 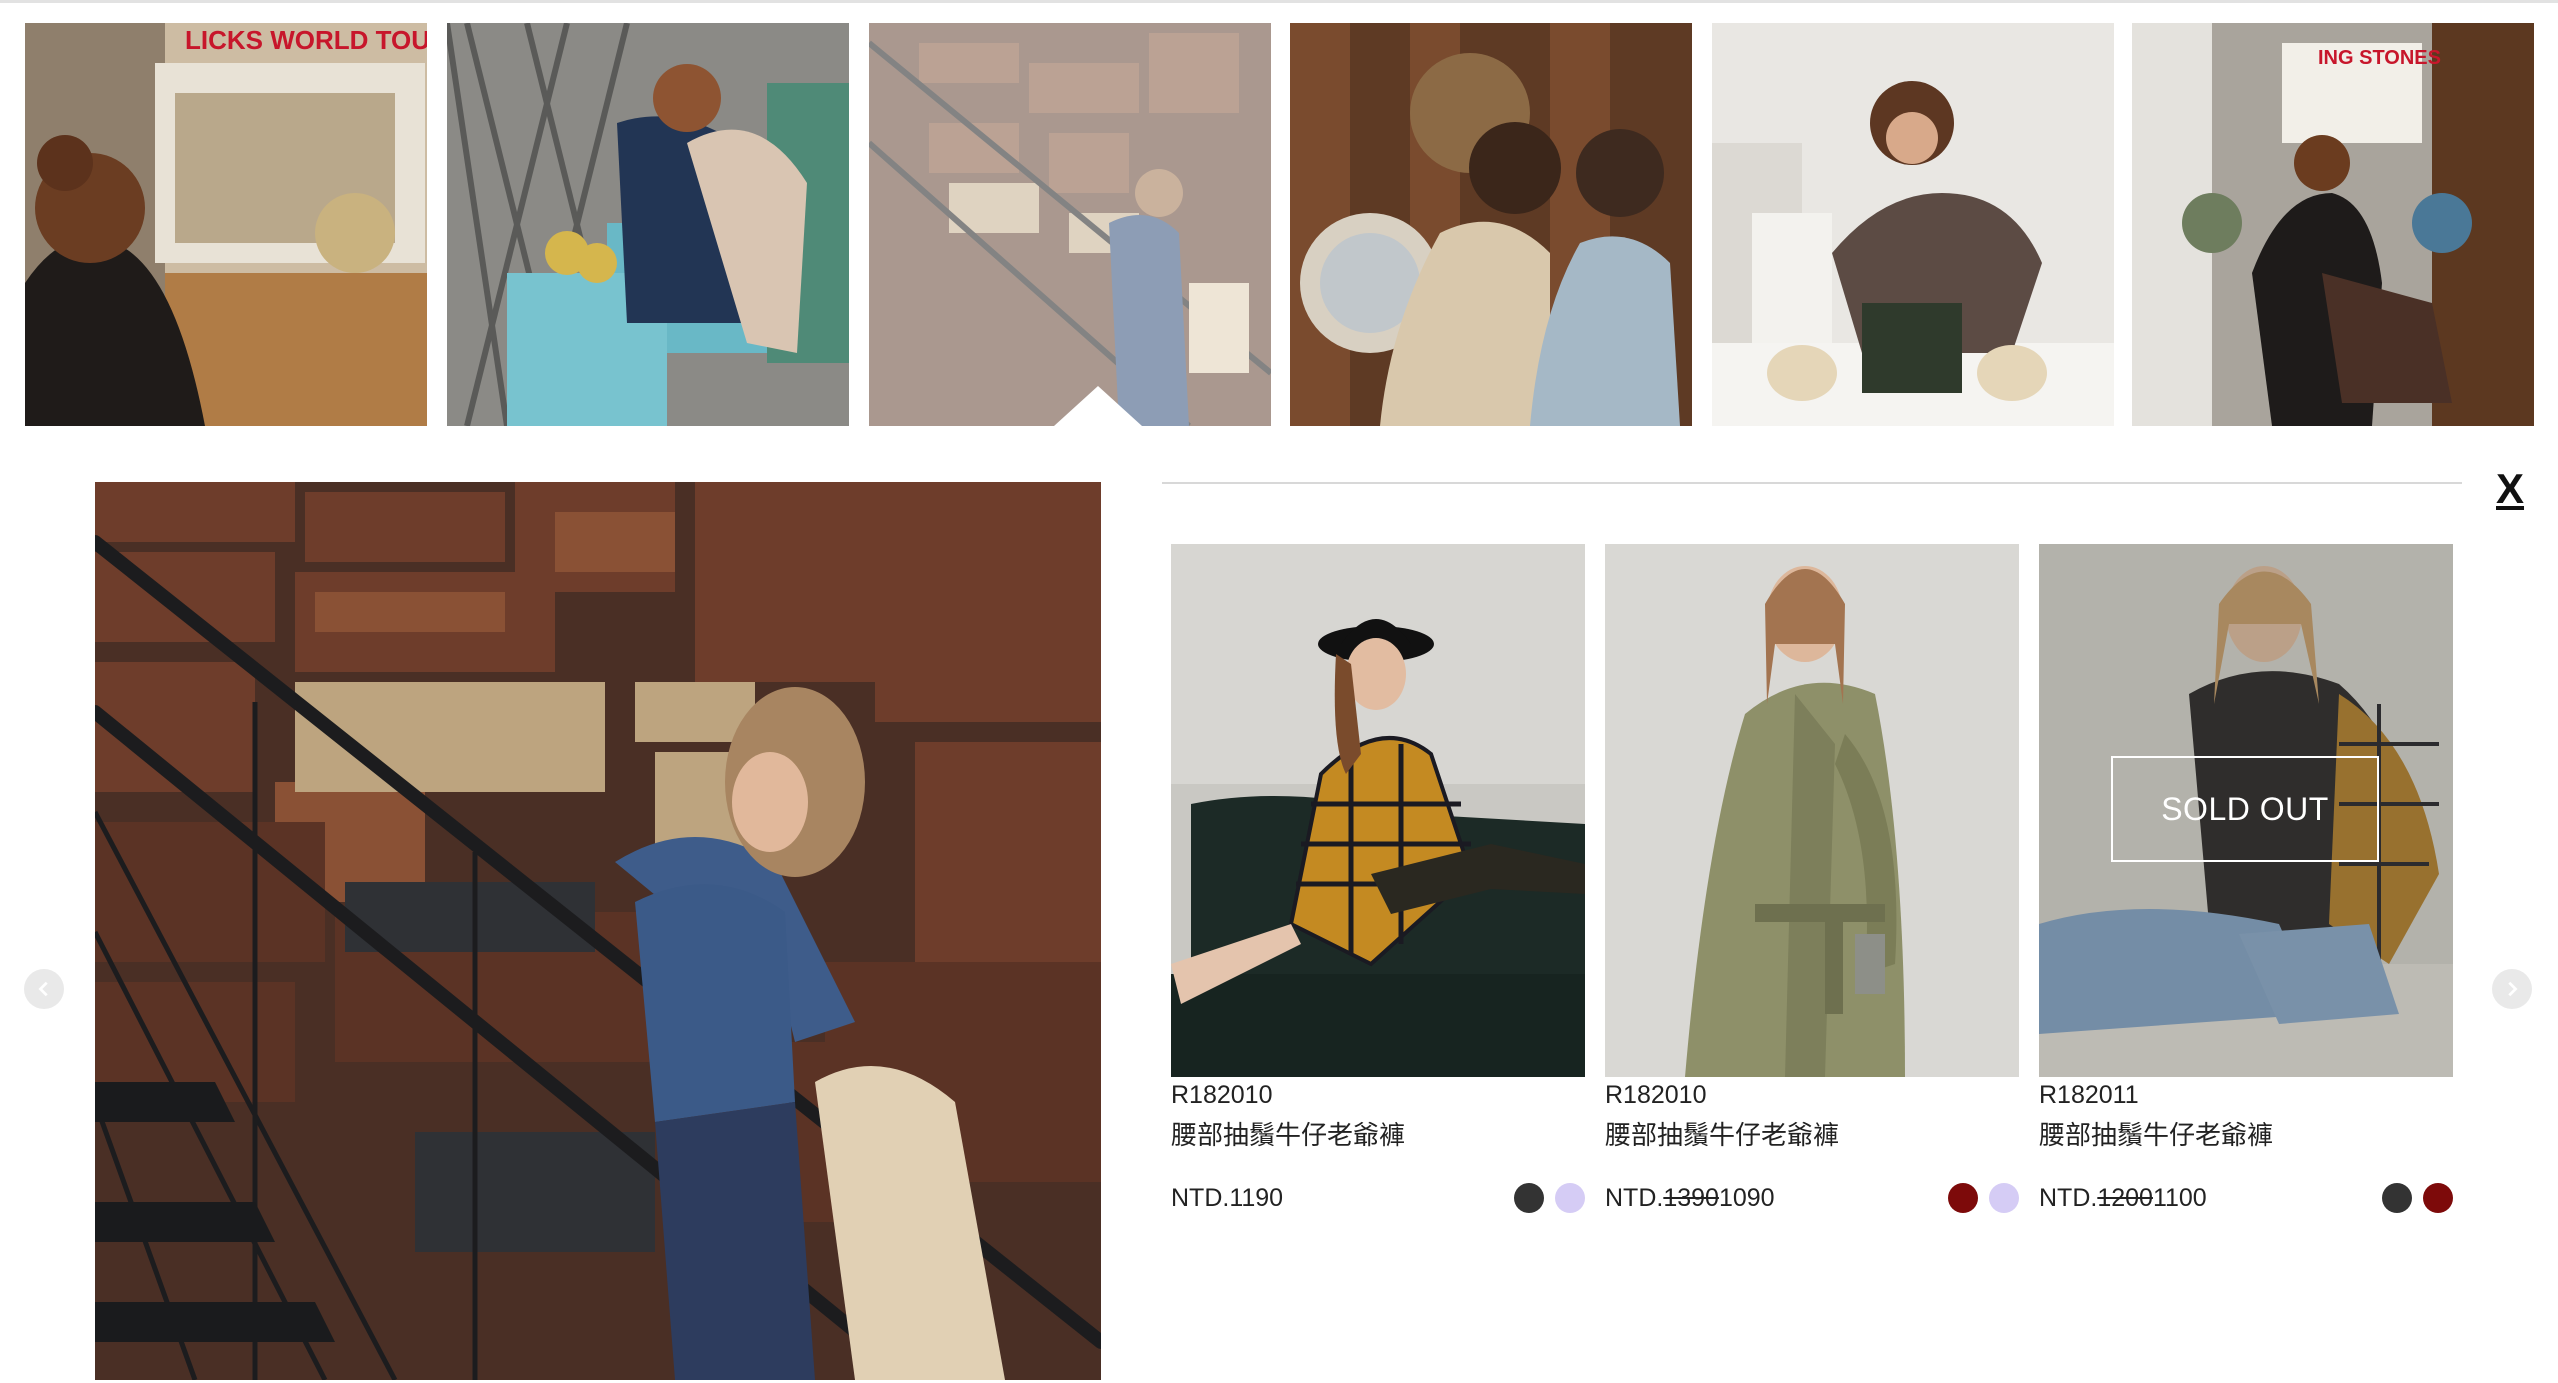 I want to click on product-card: R182010 腰部抽鬚牛仔老爺褲 NTD.1190, so click(x=1378, y=878).